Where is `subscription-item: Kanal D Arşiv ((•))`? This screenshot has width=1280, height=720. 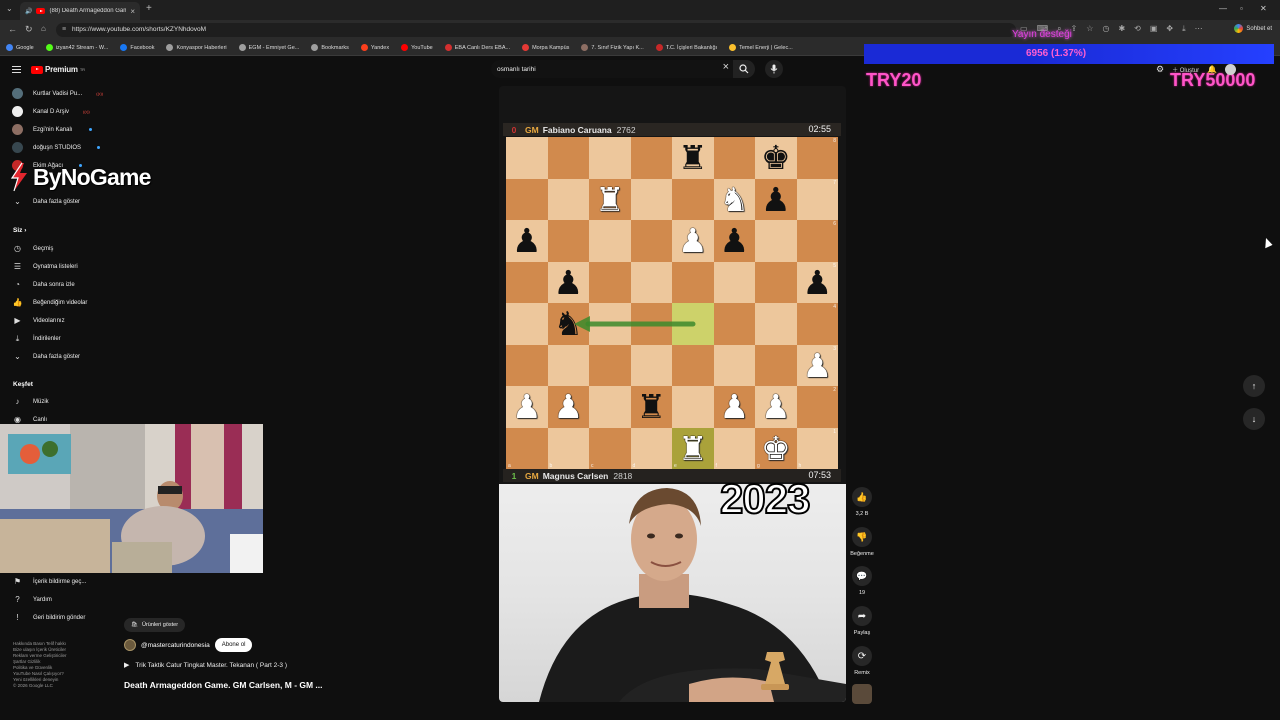
subscription-item: Kanal D Arşiv ((•)) is located at coordinates (51, 111).